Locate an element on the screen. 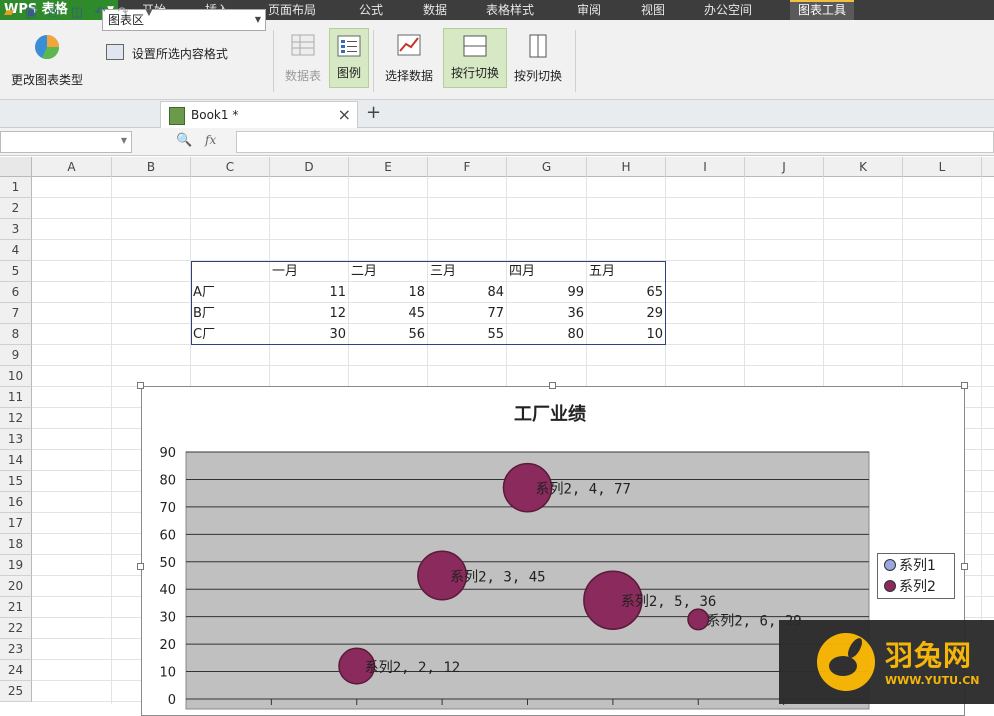 The width and height of the screenshot is (994, 716). row-header-2: 2 is located at coordinates (16, 208).